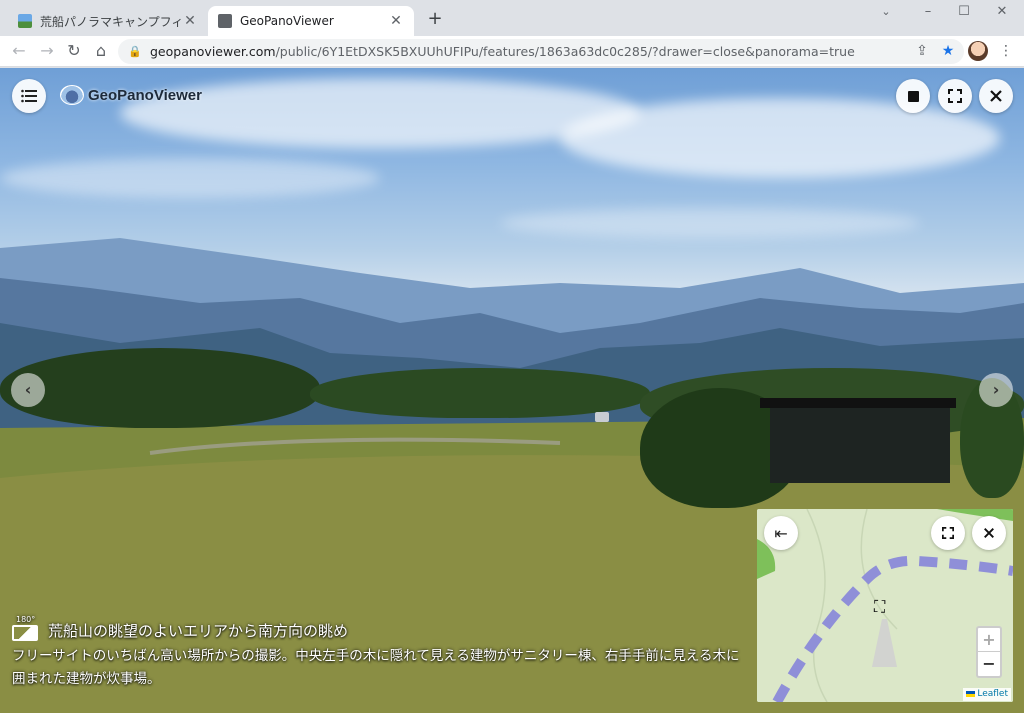 This screenshot has height=713, width=1024. What do you see at coordinates (971, 693) in the screenshot?
I see `ukraine-flag-icon` at bounding box center [971, 693].